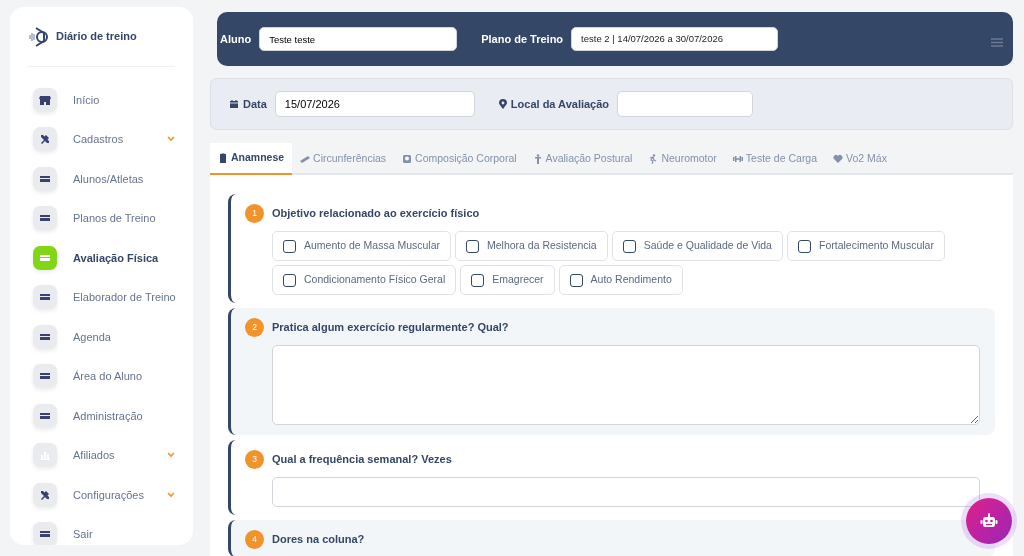  I want to click on robot-icon, so click(989, 521).